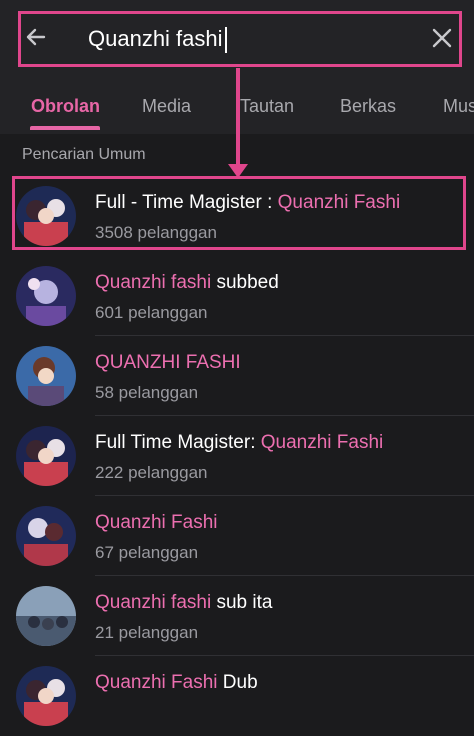 Image resolution: width=474 pixels, height=736 pixels. Describe the element at coordinates (168, 362) in the screenshot. I see `result-title: QUANZHI FASHI` at that location.